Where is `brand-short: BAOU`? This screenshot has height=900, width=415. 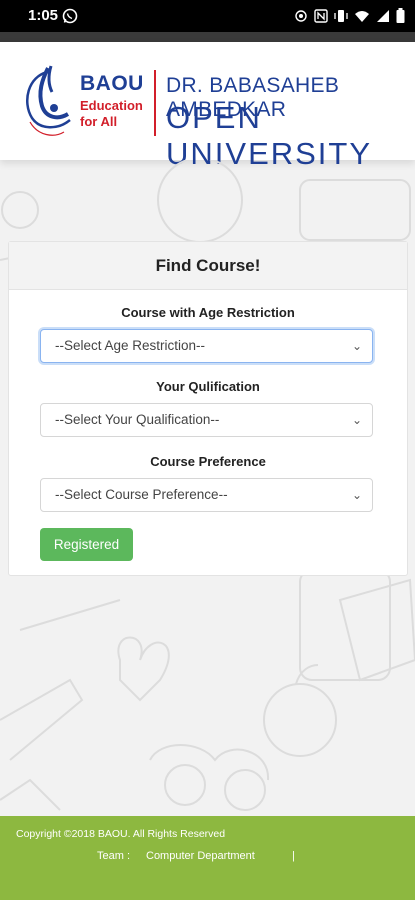
brand-short: BAOU is located at coordinates (112, 83).